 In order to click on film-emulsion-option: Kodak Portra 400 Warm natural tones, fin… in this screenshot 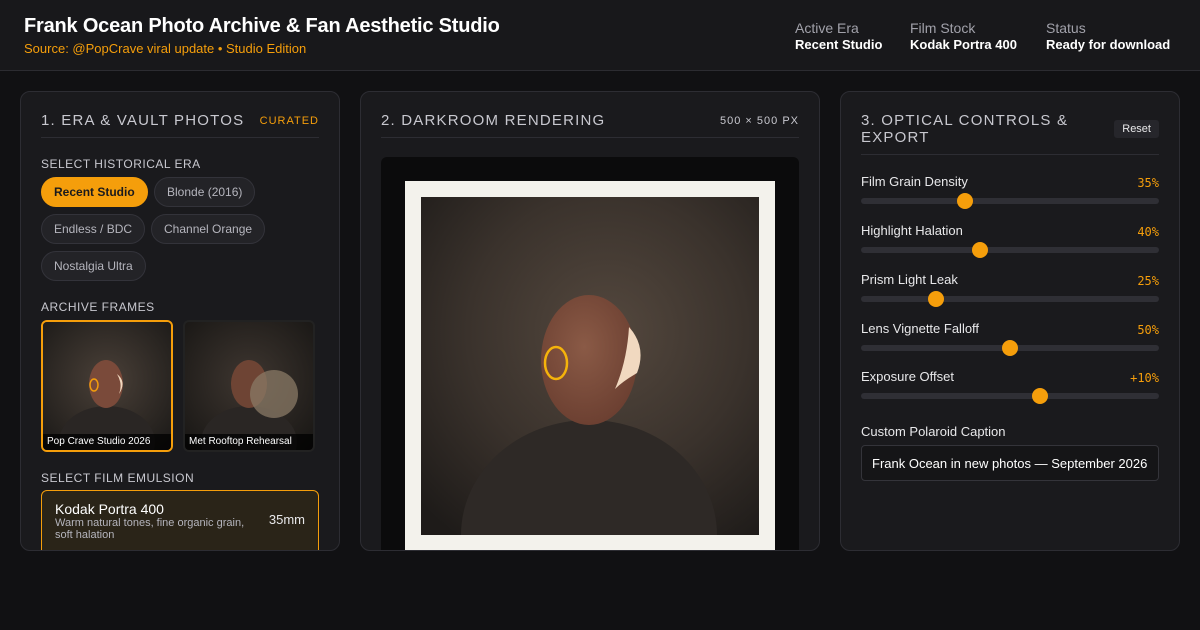, I will do `click(180, 520)`.